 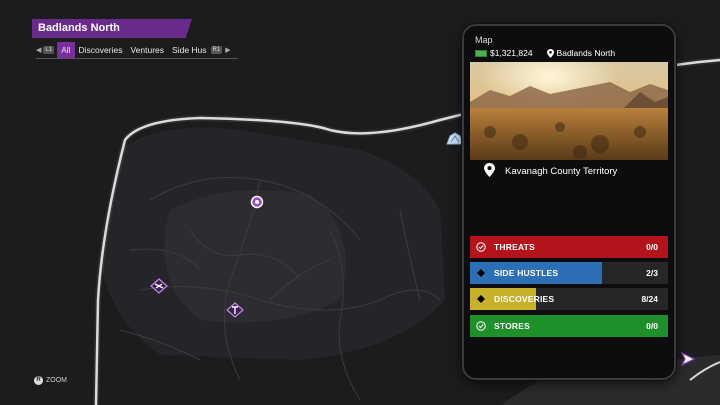 What do you see at coordinates (561, 171) in the screenshot?
I see `territory-name: Kavanagh County Territory` at bounding box center [561, 171].